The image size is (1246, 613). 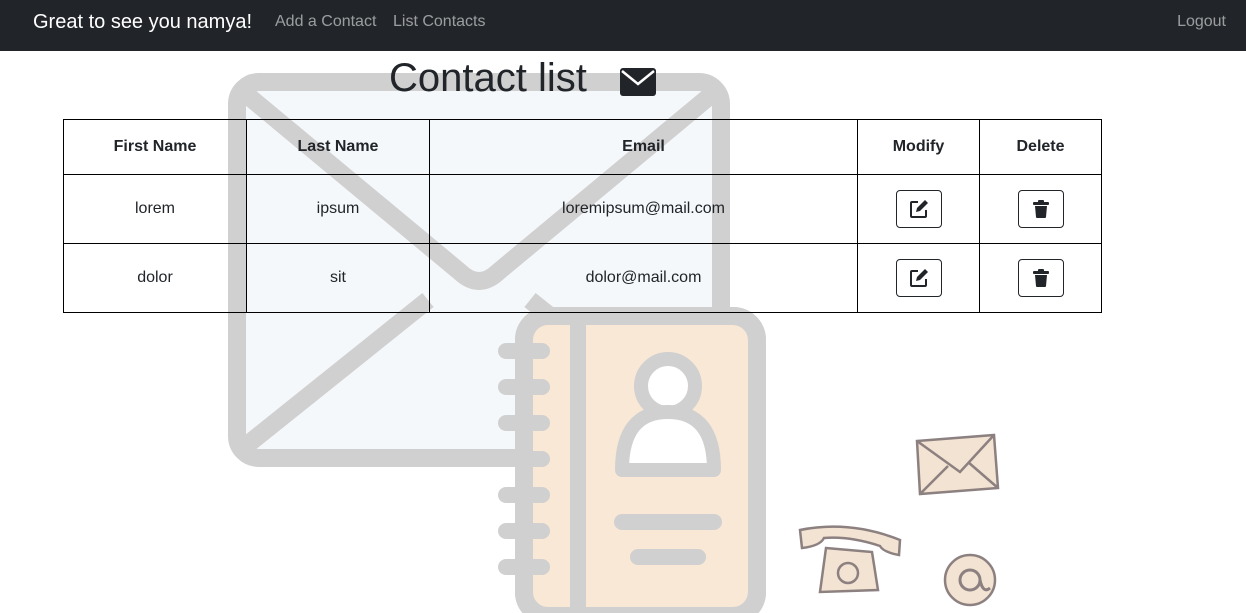 What do you see at coordinates (488, 77) in the screenshot?
I see `page-title: Contact list` at bounding box center [488, 77].